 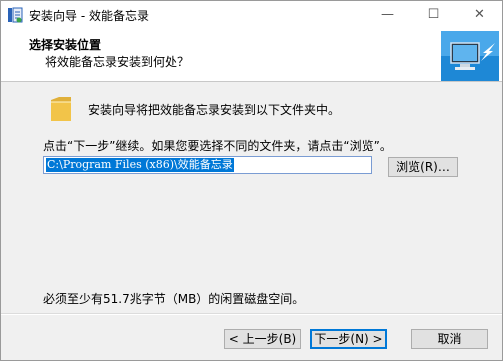 What do you see at coordinates (470, 56) in the screenshot?
I see `computer-install-icon` at bounding box center [470, 56].